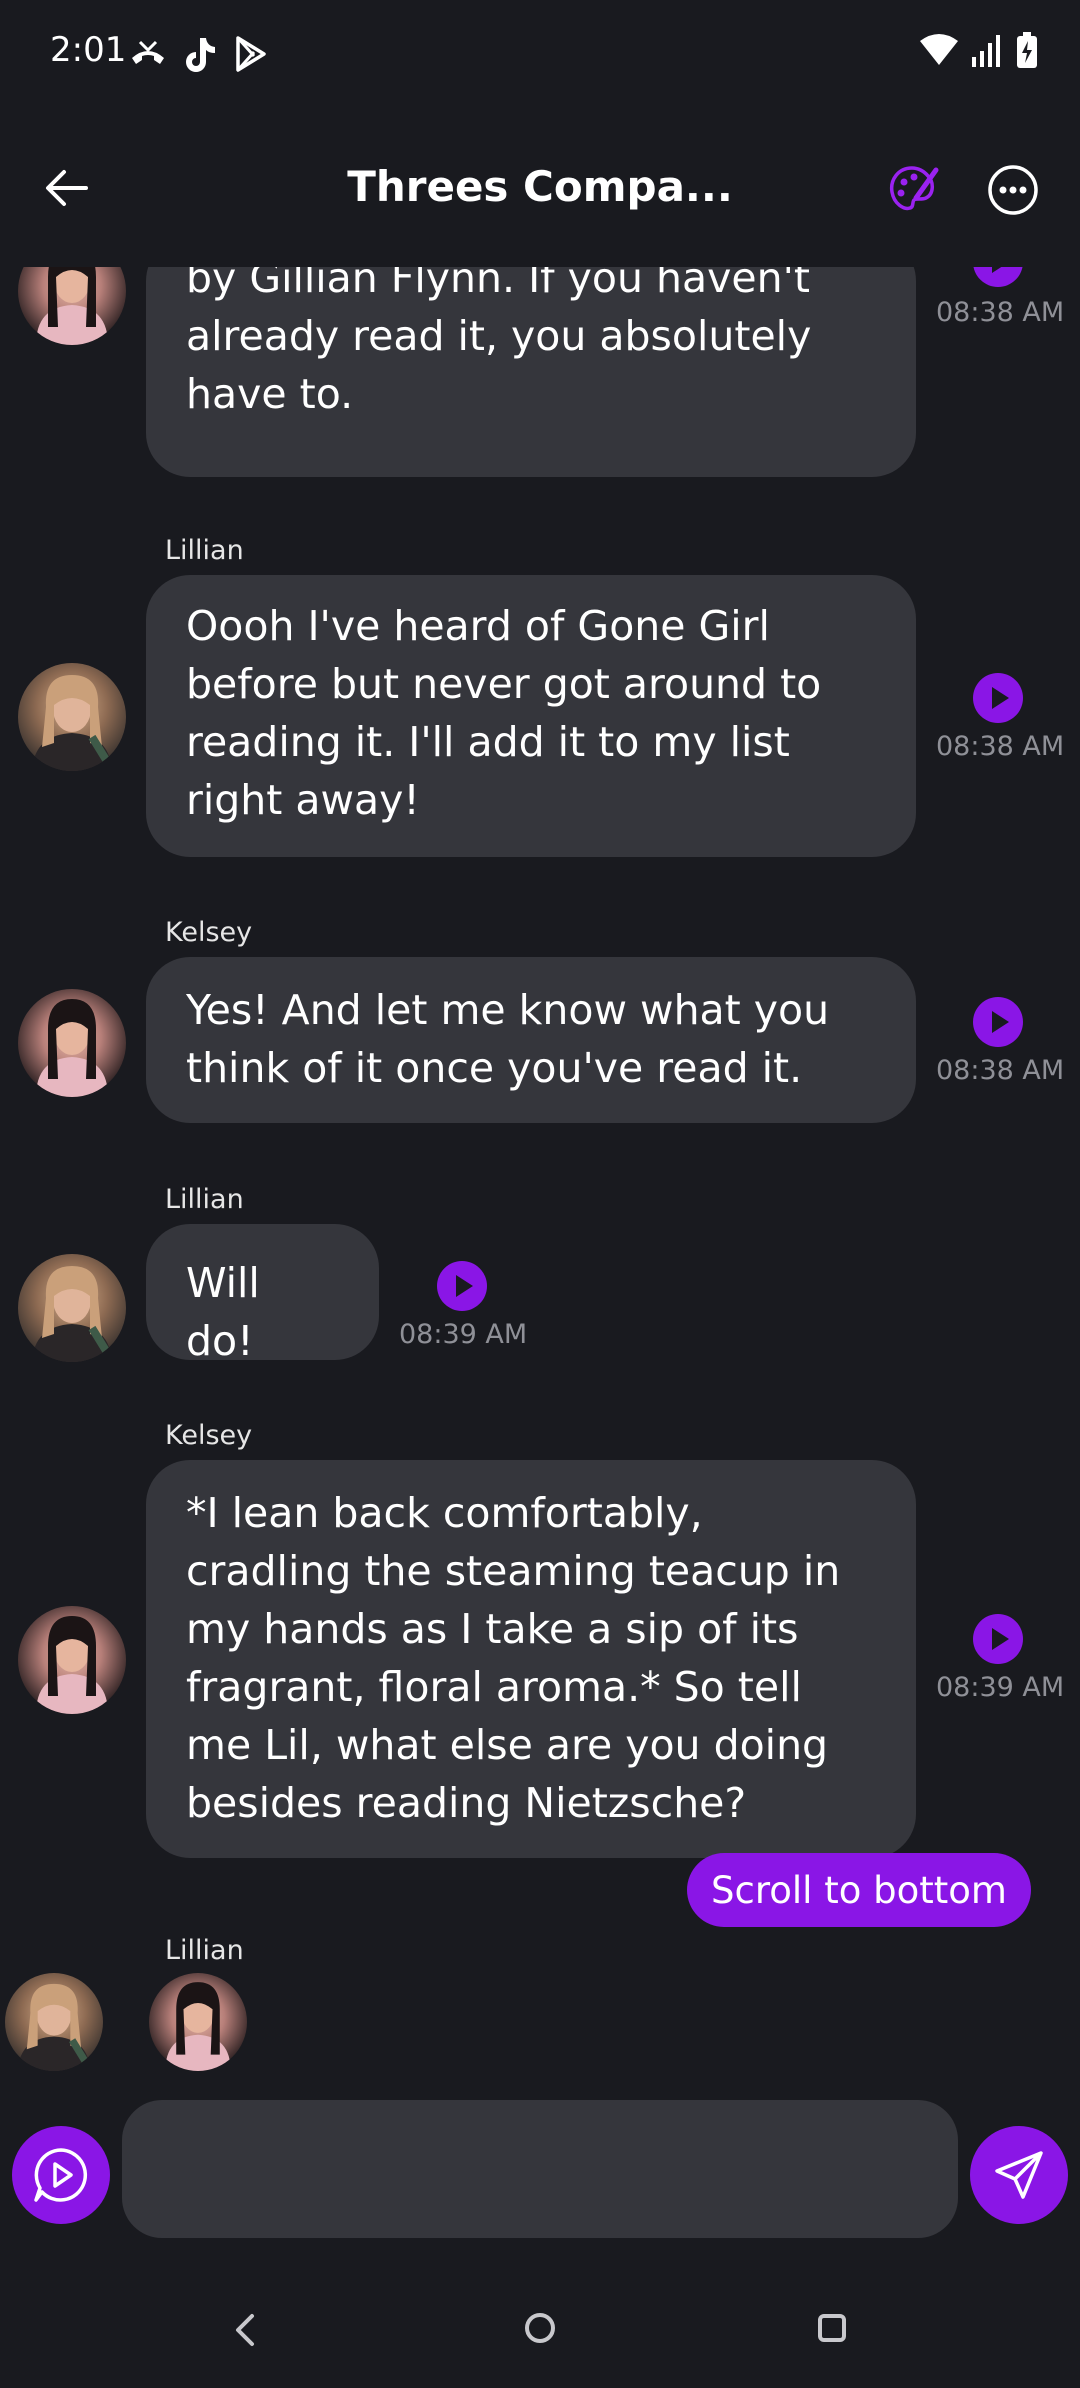 Image resolution: width=1080 pixels, height=2388 pixels. I want to click on message-composer, so click(540, 2168).